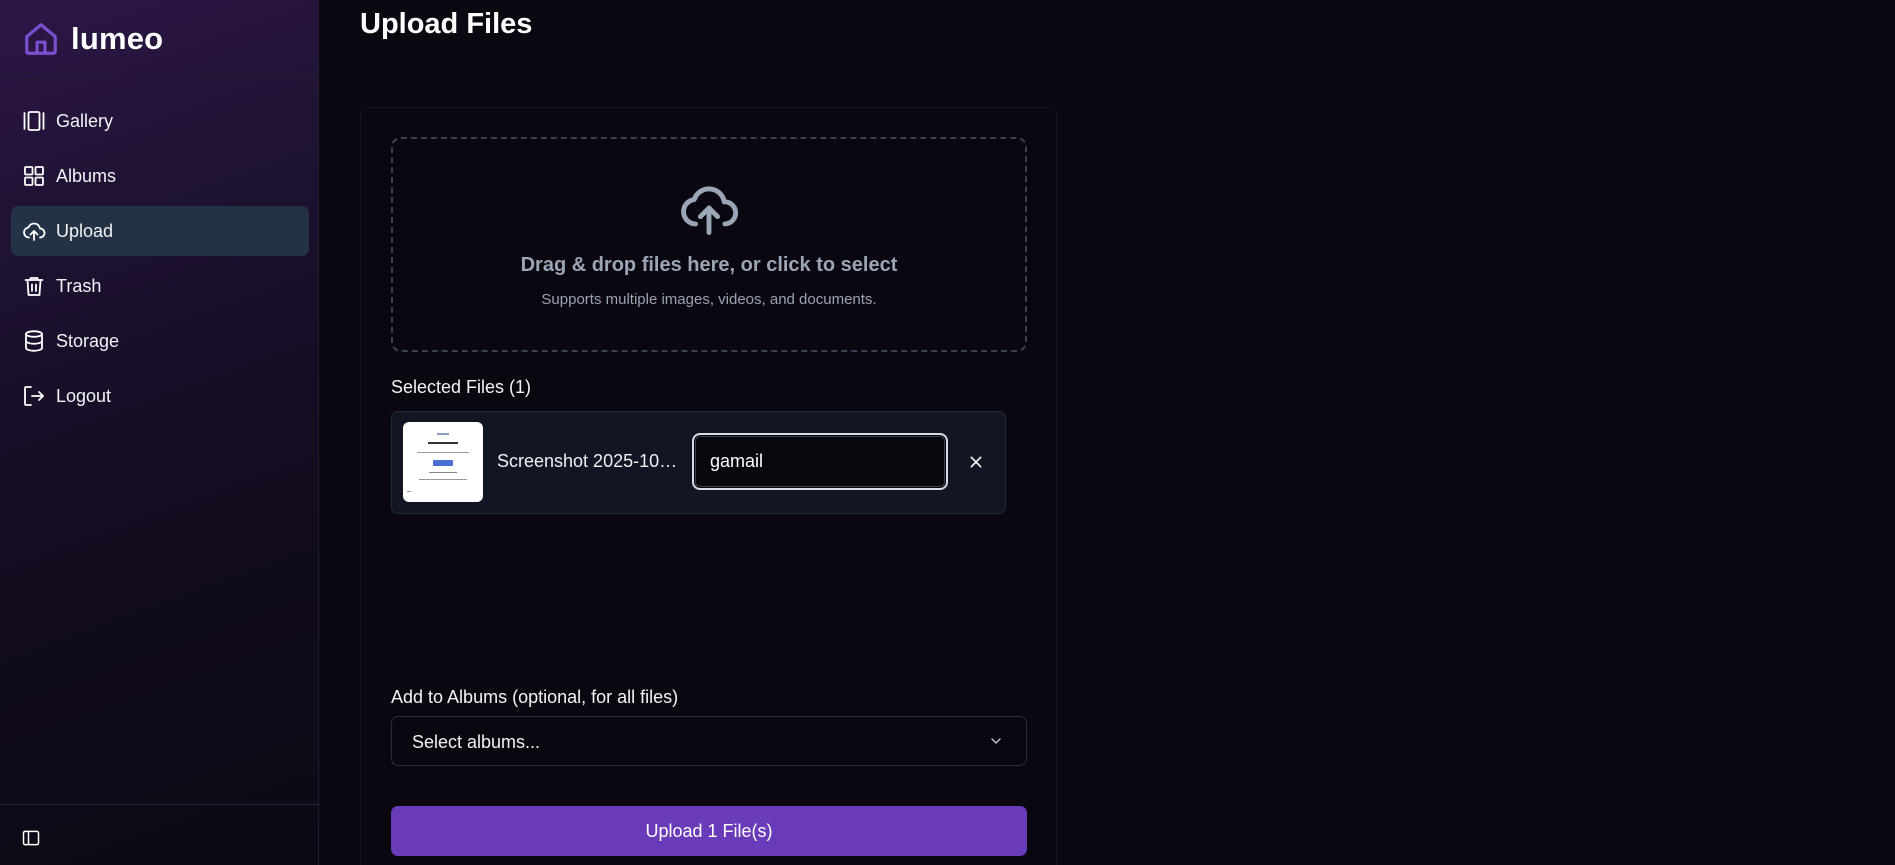 The width and height of the screenshot is (1895, 865). I want to click on grid-icon, so click(33, 176).